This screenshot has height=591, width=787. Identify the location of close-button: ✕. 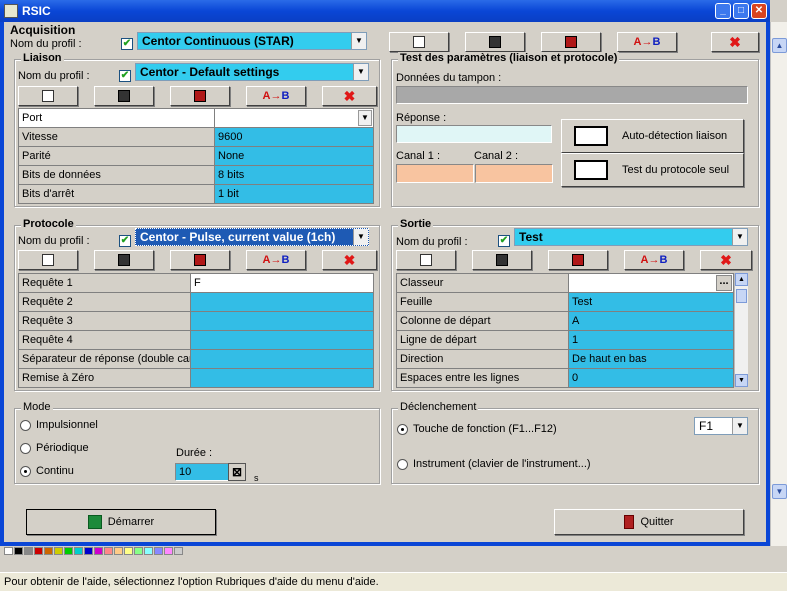
(759, 11).